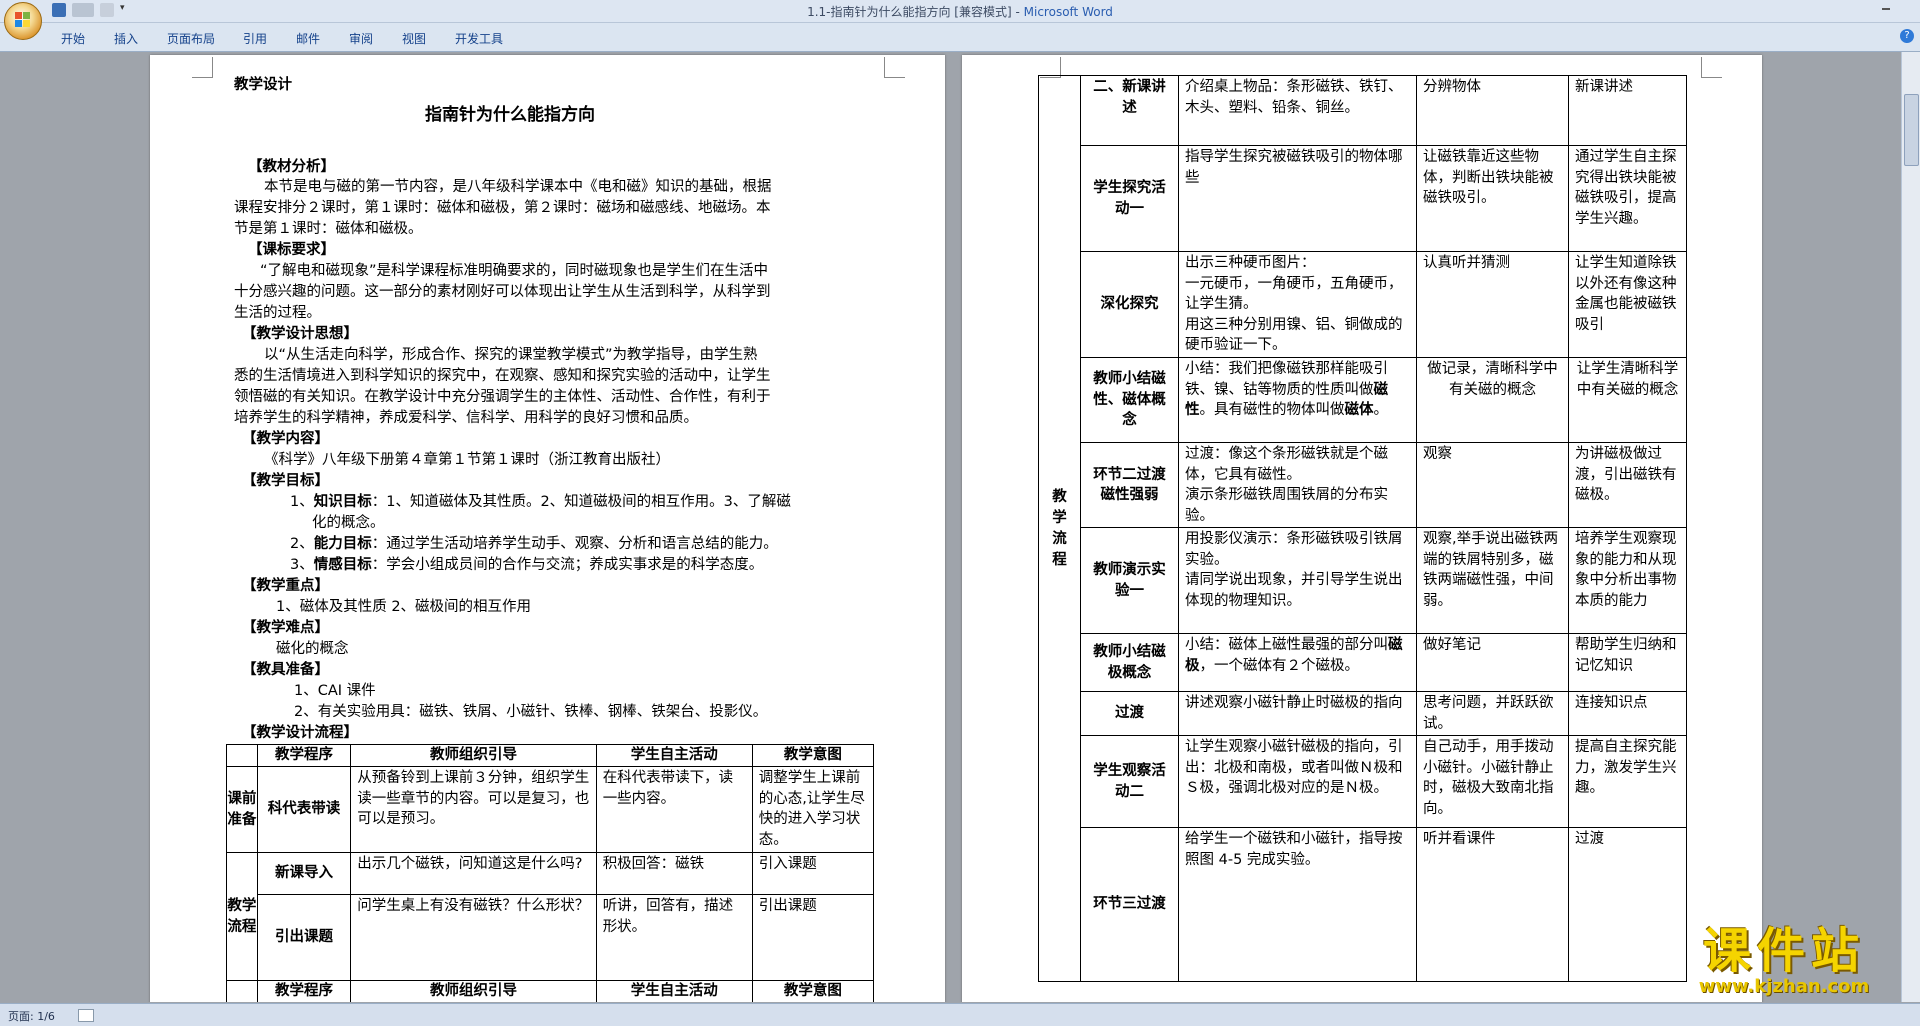  I want to click on intent-cell: 调整学生上课前的心态,让学生尽快的进入学习状态。, so click(813, 809).